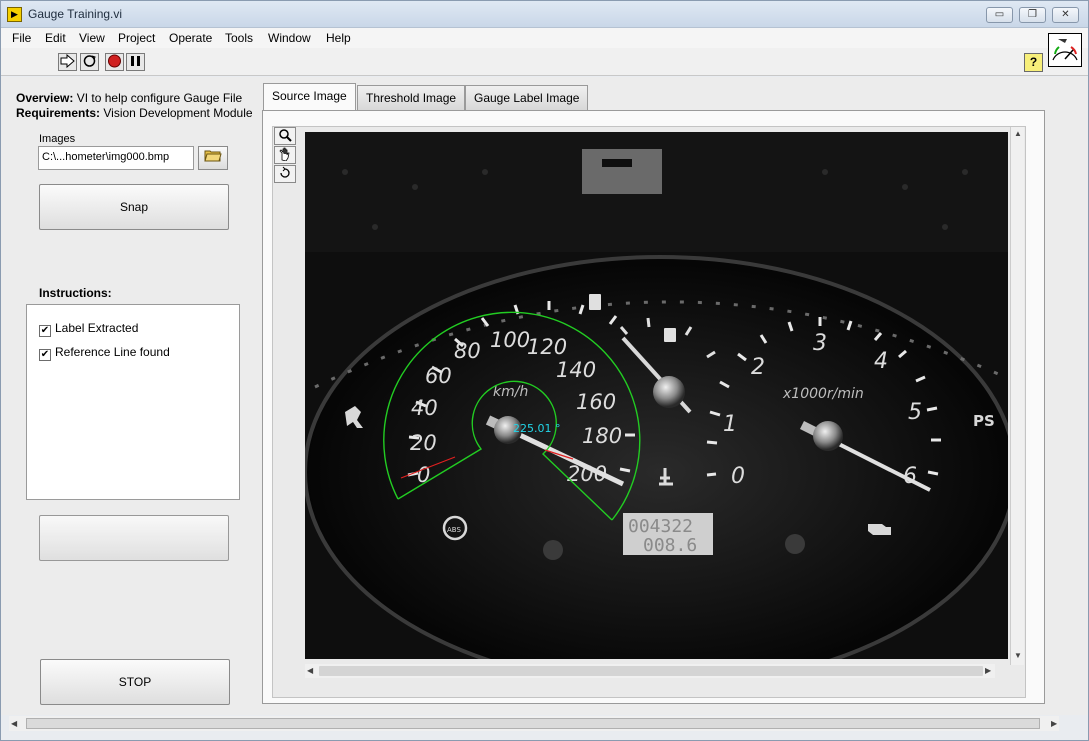 The image size is (1089, 741). I want to click on menu-tools: Tools, so click(239, 38).